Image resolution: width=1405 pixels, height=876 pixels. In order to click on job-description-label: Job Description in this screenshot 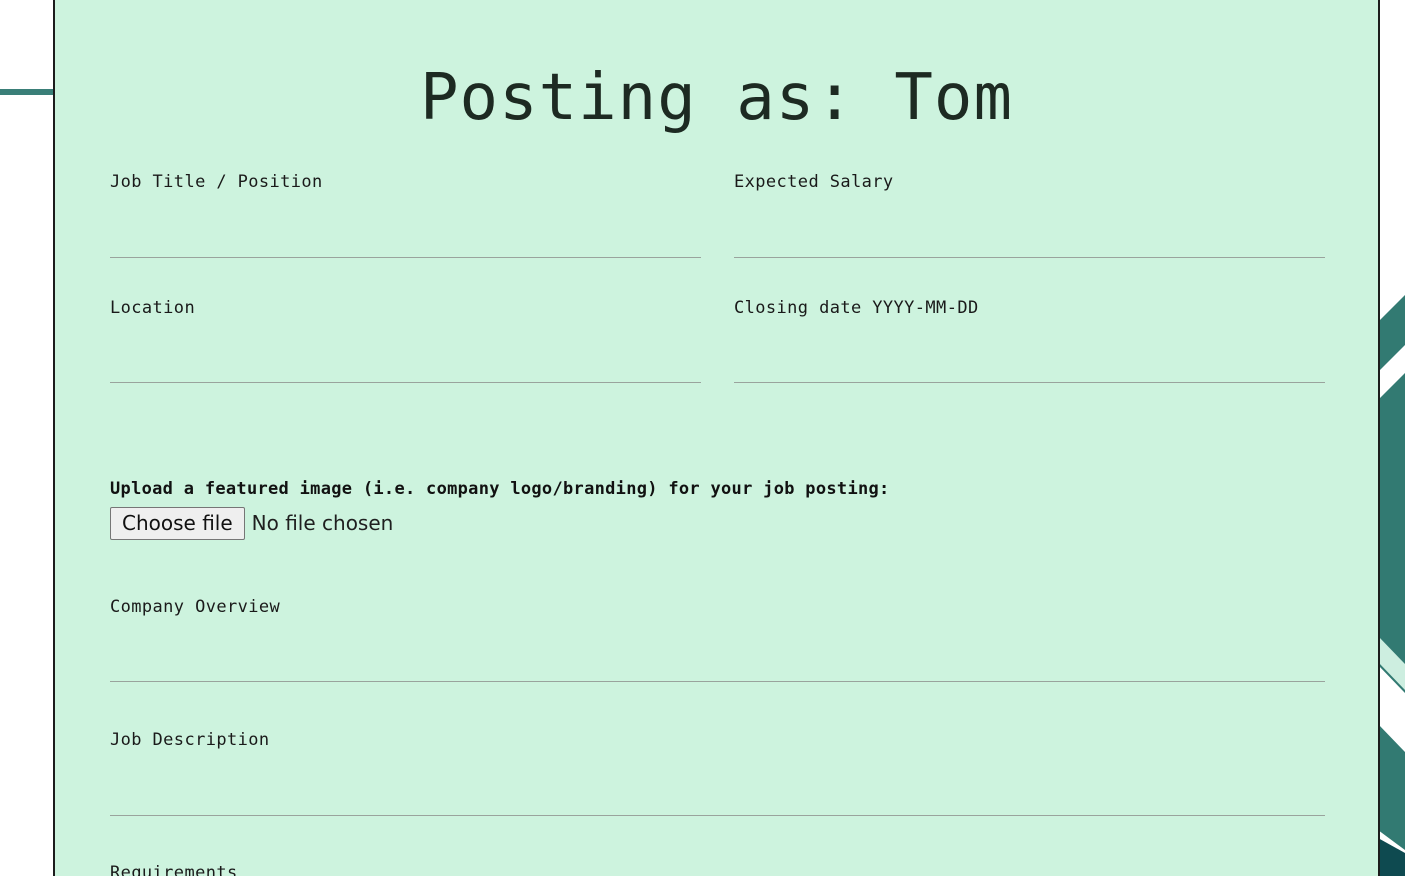, I will do `click(190, 740)`.